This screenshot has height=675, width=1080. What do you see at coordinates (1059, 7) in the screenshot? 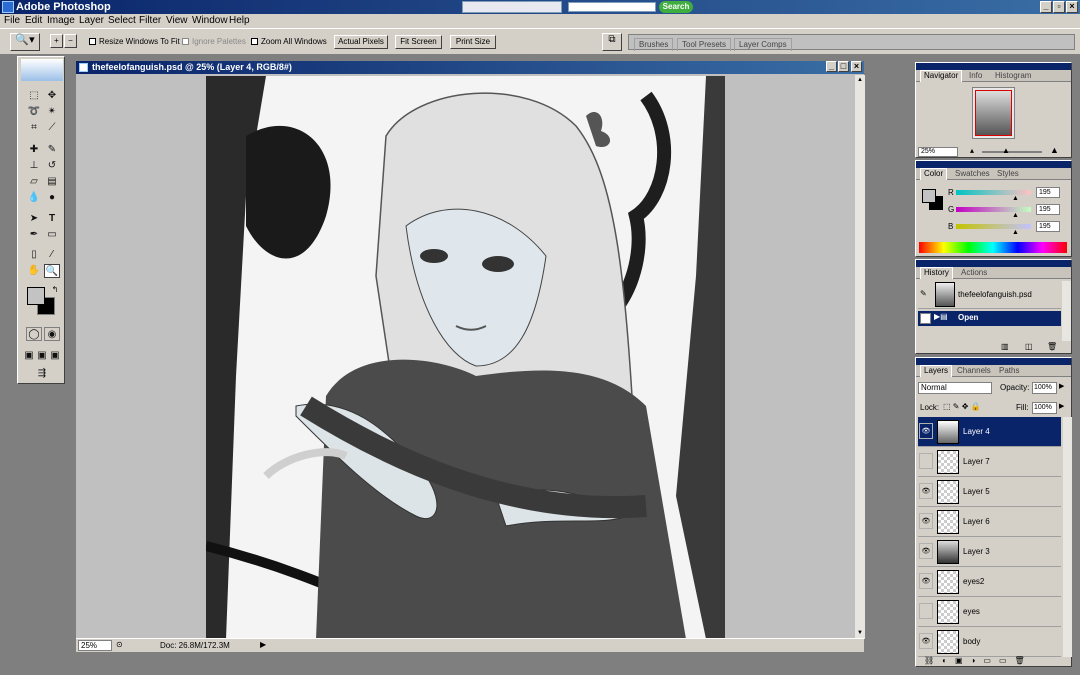
I see `restore-button: ▫` at bounding box center [1059, 7].